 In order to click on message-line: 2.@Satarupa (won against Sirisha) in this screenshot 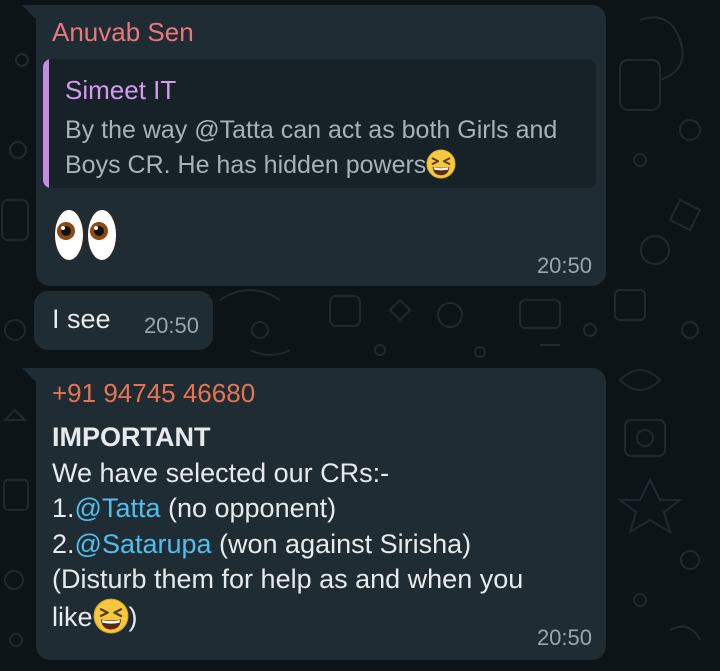, I will do `click(322, 545)`.